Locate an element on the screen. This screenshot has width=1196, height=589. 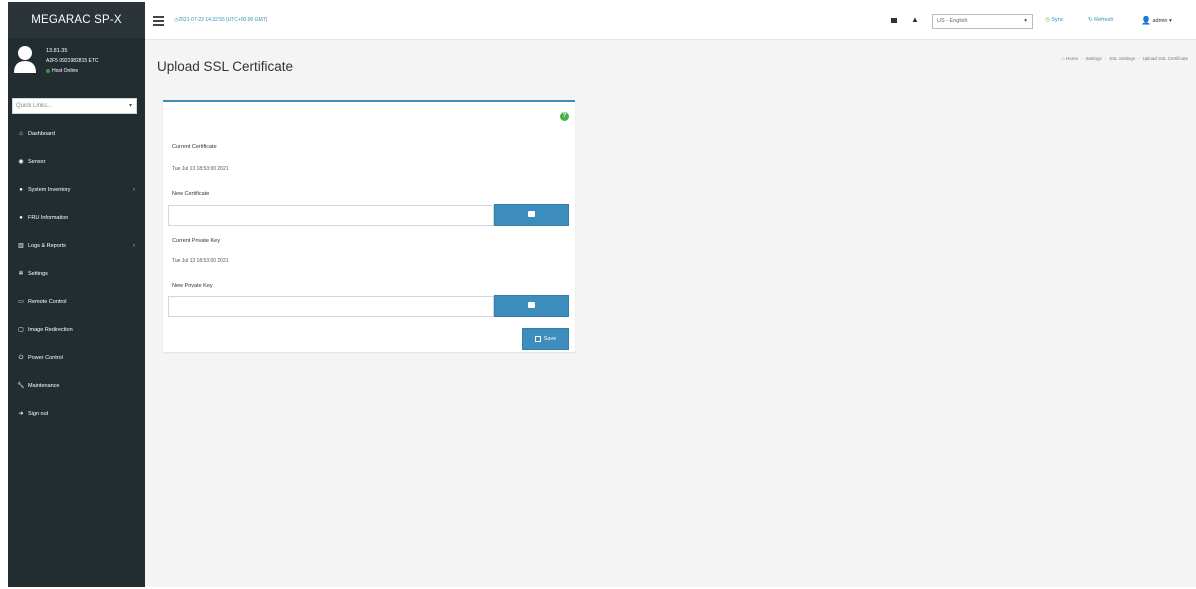
current-private-key-value: Tue Jul 13 18:53:00 2021 is located at coordinates (200, 261).